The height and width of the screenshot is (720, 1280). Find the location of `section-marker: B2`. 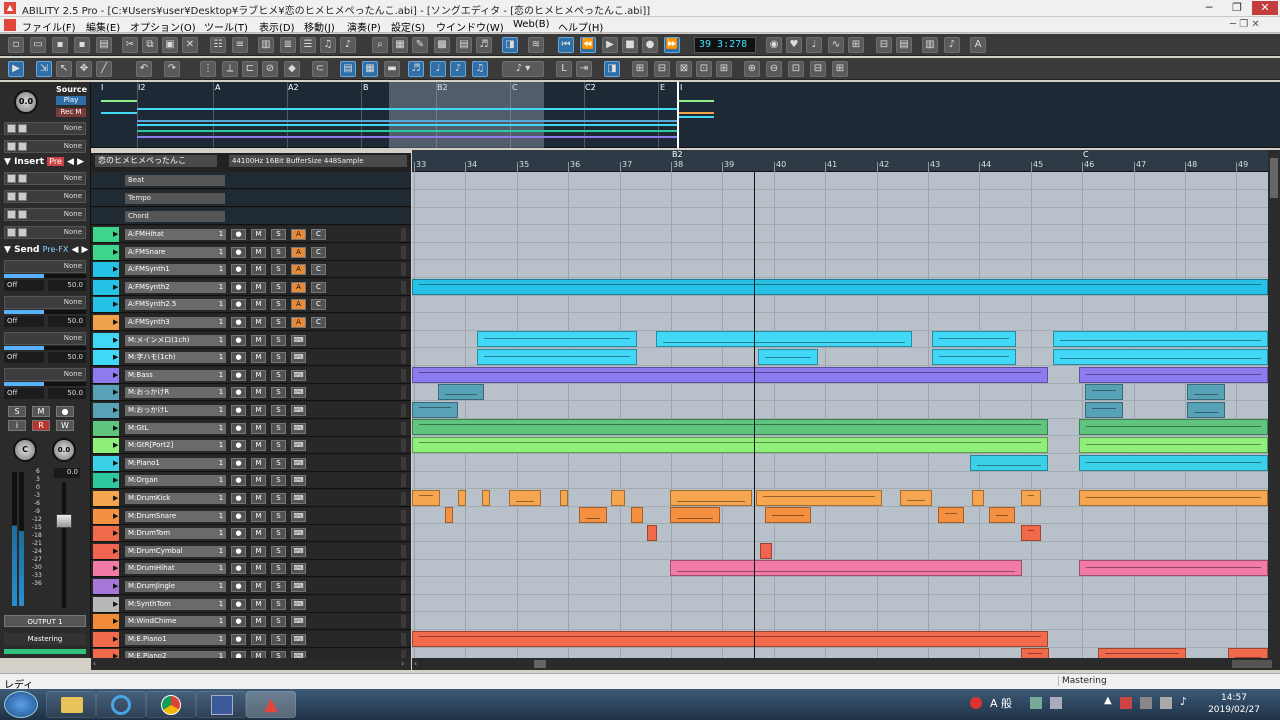

section-marker: B2 is located at coordinates (677, 154).